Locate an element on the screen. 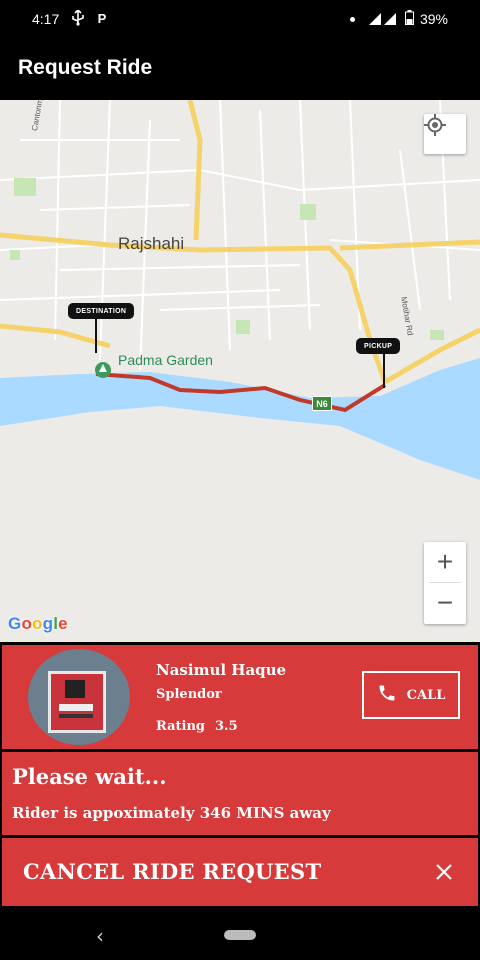 Image resolution: width=480 pixels, height=960 pixels. status-system-icons: 39% is located at coordinates (398, 19).